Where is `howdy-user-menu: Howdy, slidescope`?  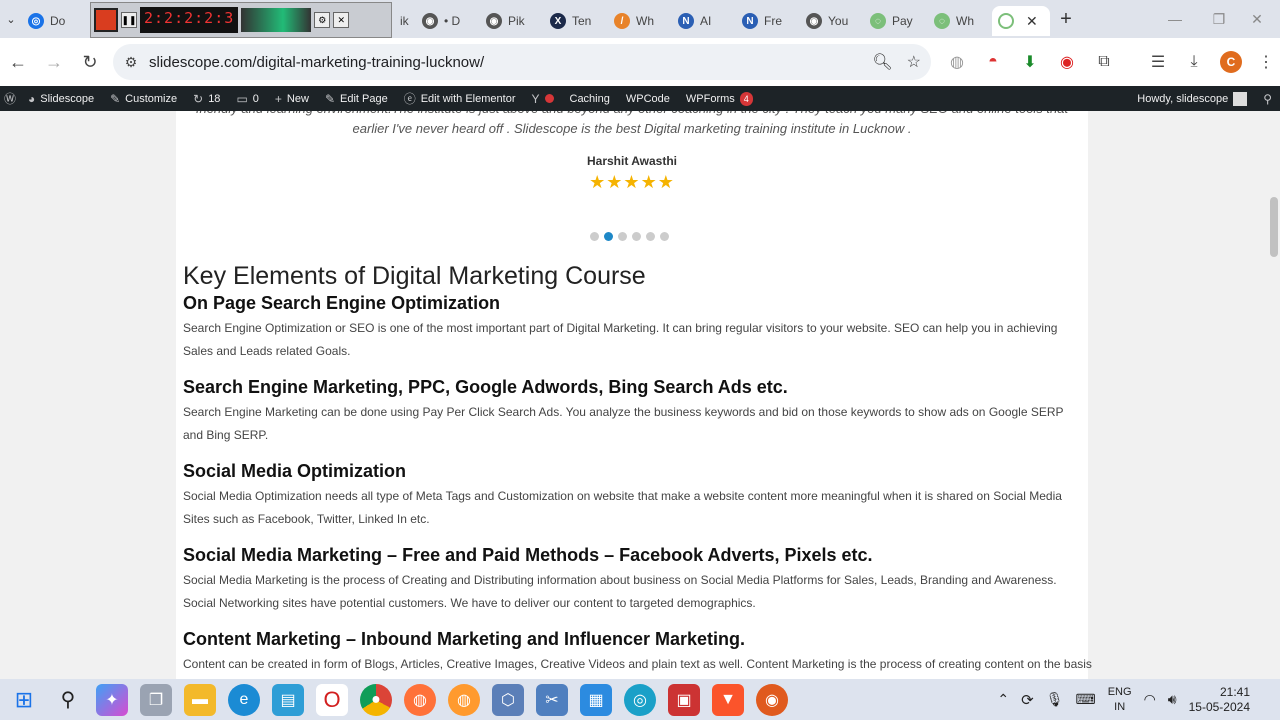 howdy-user-menu: Howdy, slidescope is located at coordinates (1192, 98).